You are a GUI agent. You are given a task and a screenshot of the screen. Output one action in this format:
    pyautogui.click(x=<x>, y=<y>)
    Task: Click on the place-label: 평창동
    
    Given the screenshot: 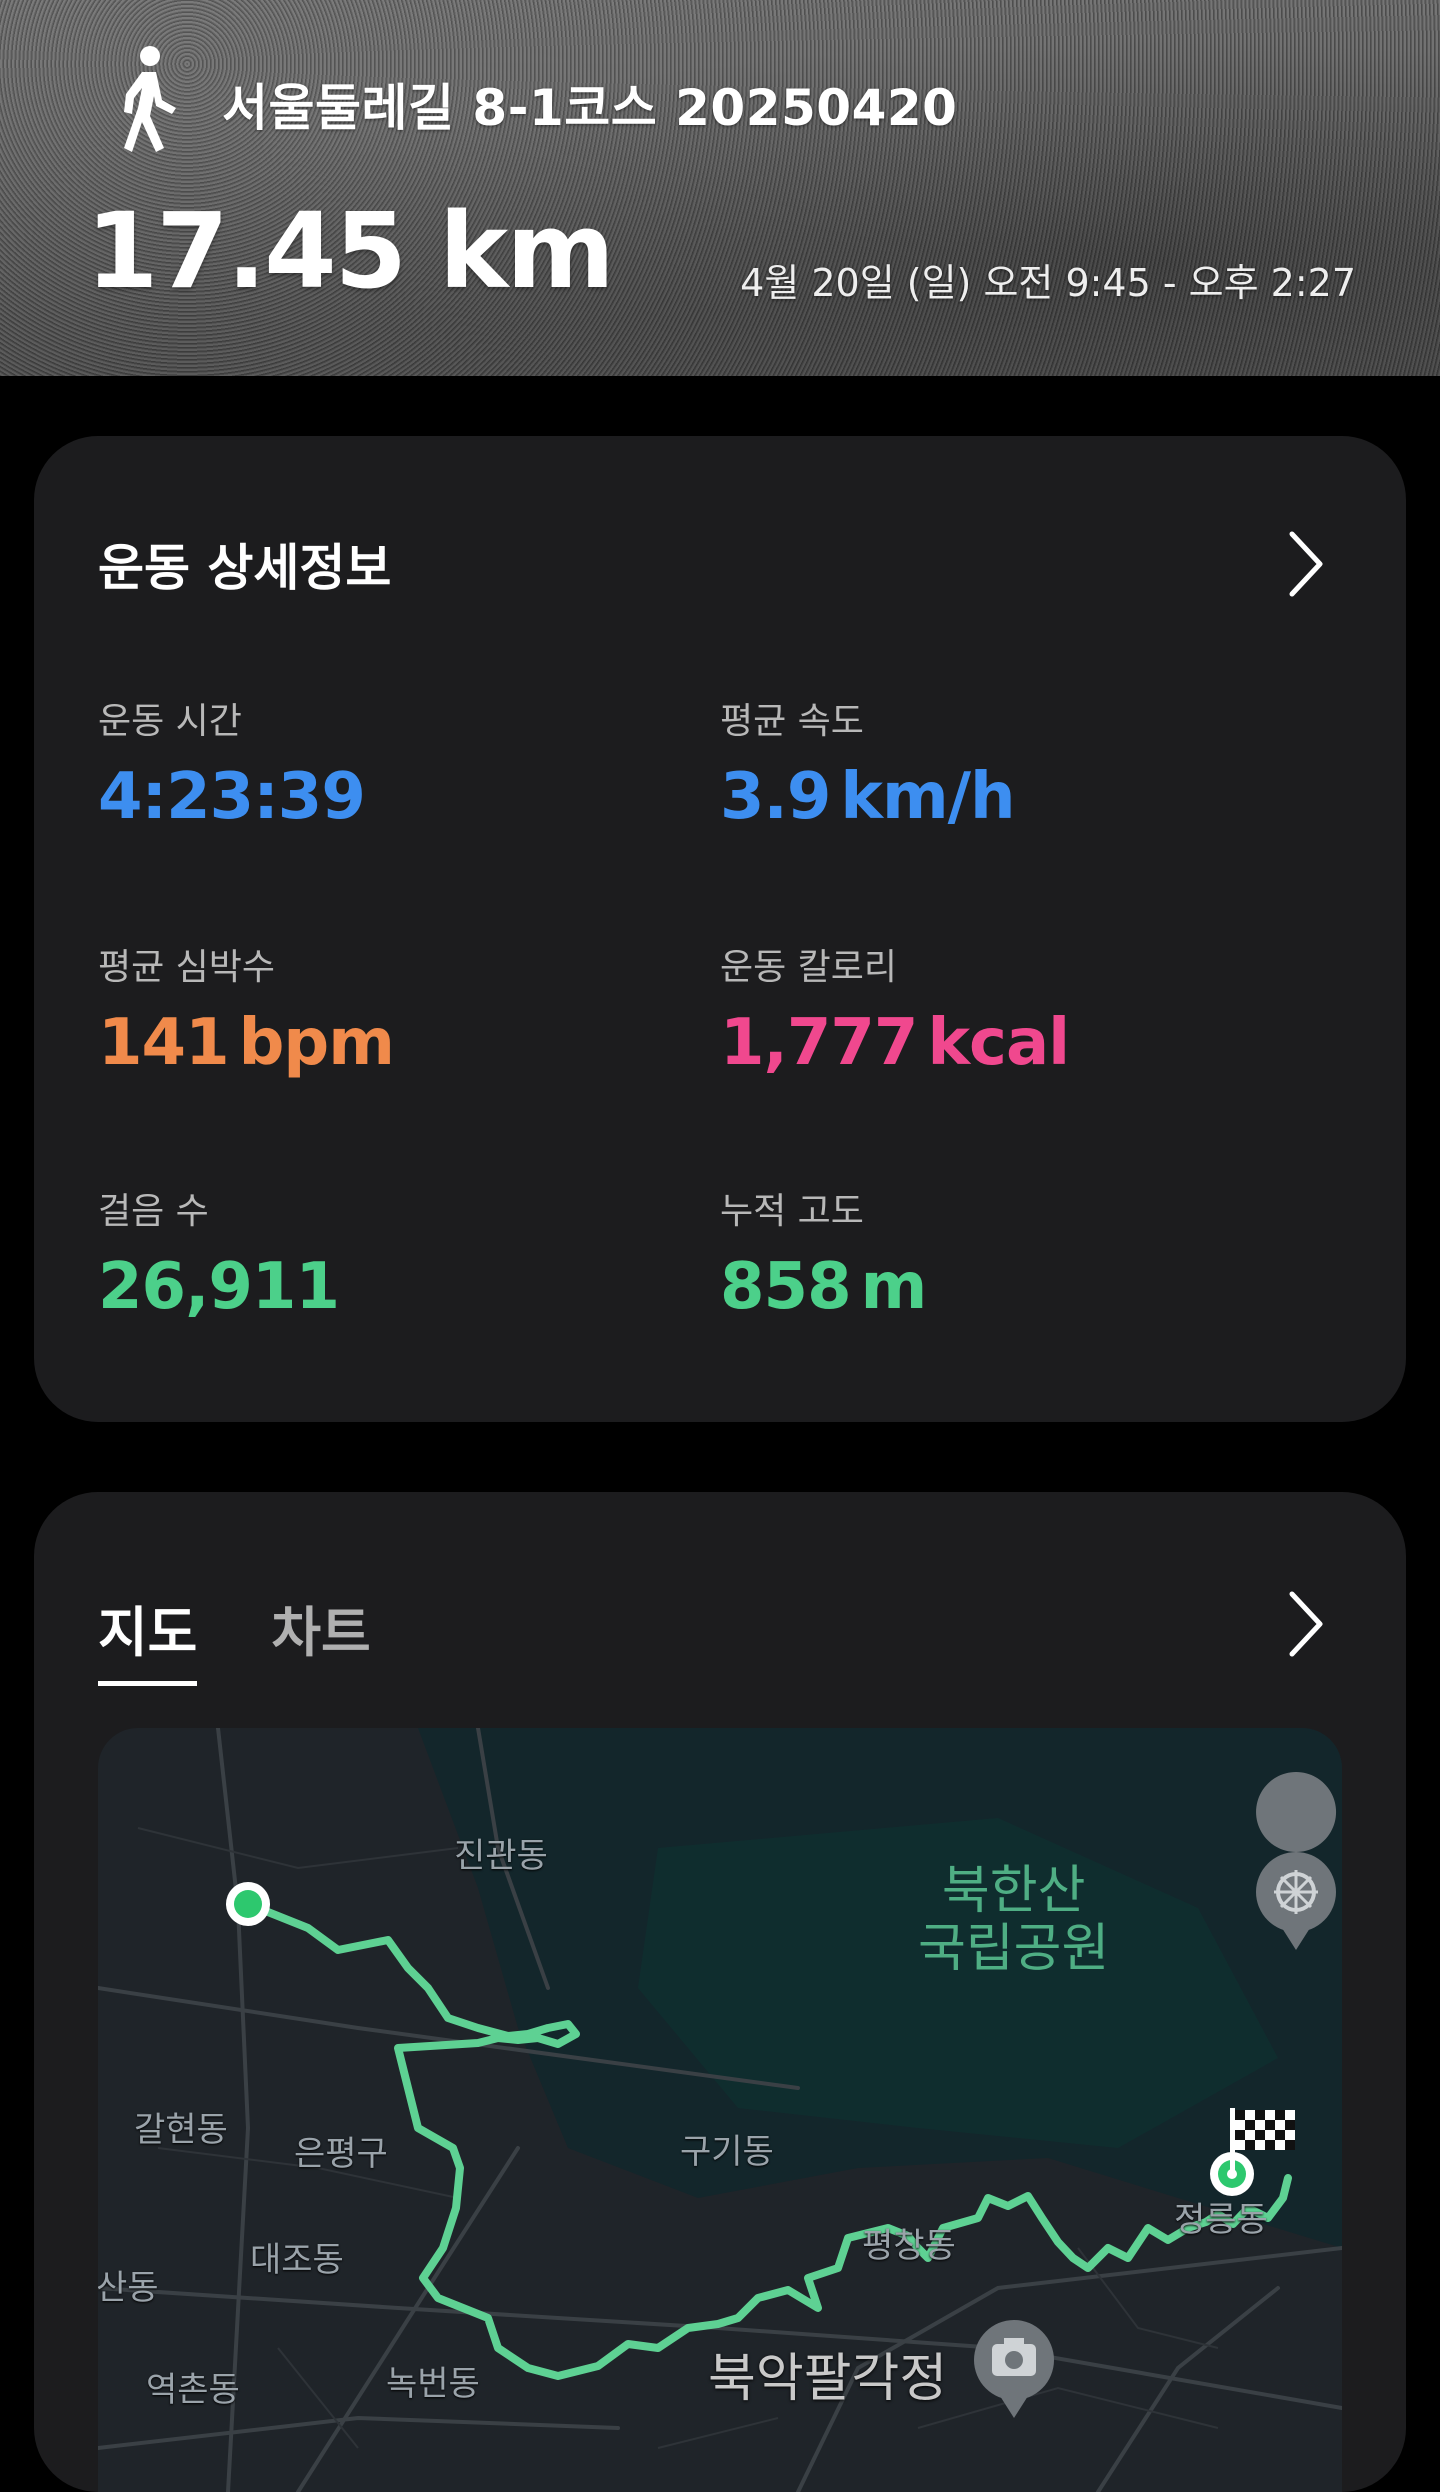 What is the action you would take?
    pyautogui.click(x=909, y=2246)
    